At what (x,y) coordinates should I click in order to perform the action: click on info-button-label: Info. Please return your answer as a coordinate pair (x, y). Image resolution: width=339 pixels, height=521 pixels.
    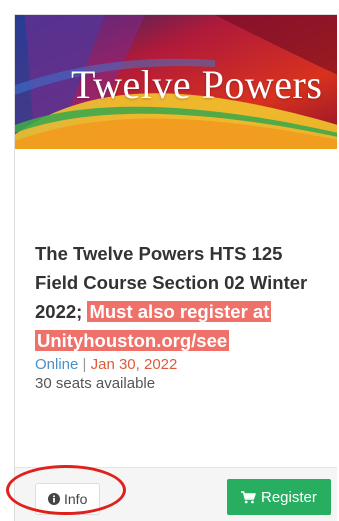
    Looking at the image, I should click on (76, 499).